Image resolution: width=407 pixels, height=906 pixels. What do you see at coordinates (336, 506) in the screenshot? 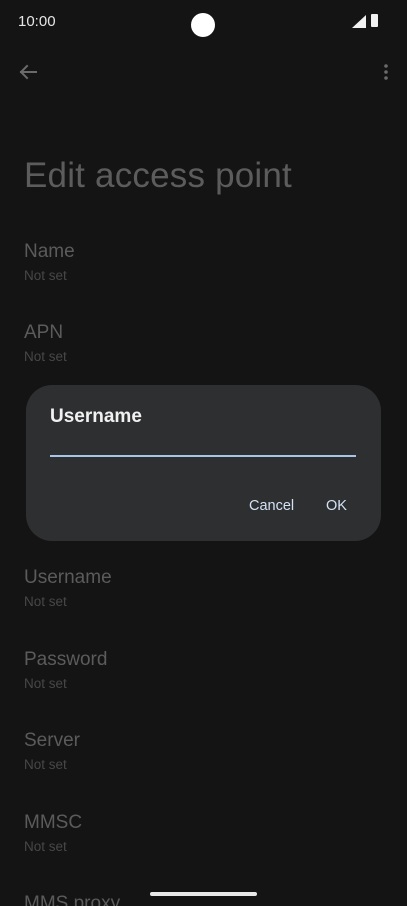
I see `ok-button: OK` at bounding box center [336, 506].